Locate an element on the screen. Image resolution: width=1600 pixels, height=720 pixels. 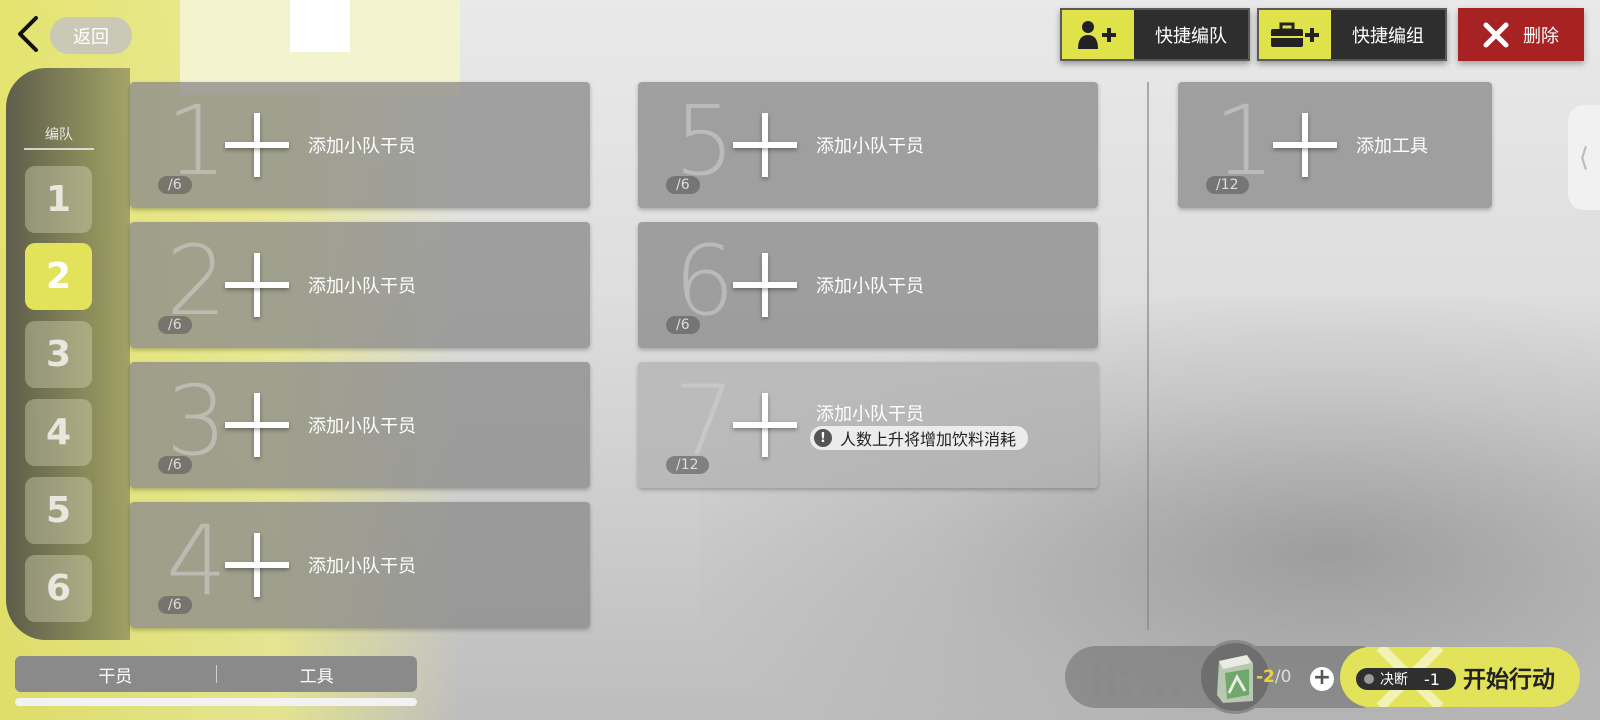
operator-slot-5: 5 /6 添加小队干员 is located at coordinates (868, 145).